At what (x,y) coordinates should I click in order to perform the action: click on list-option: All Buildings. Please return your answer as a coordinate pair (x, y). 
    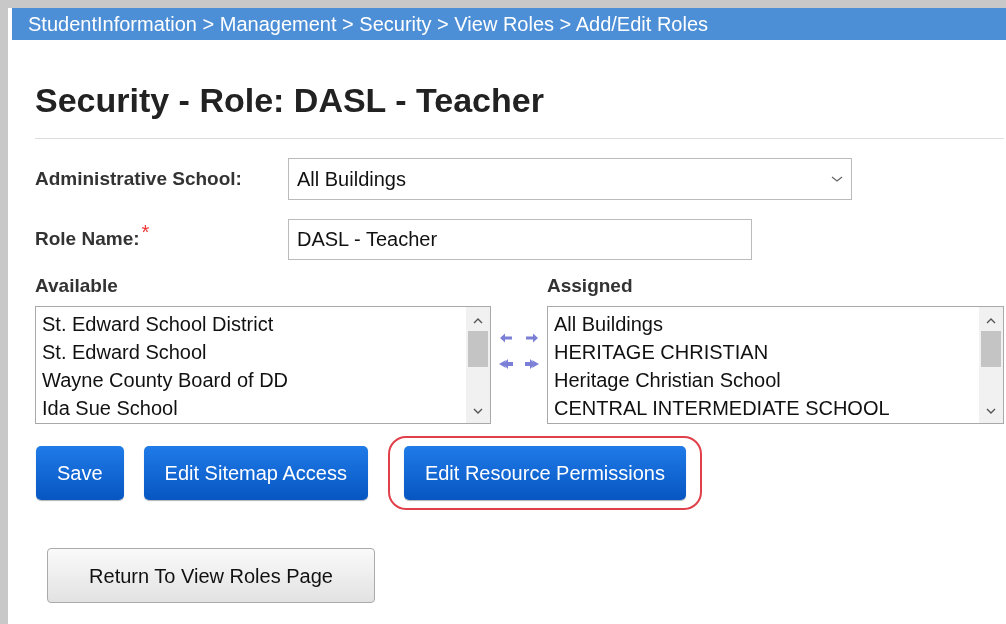
    Looking at the image, I should click on (766, 324).